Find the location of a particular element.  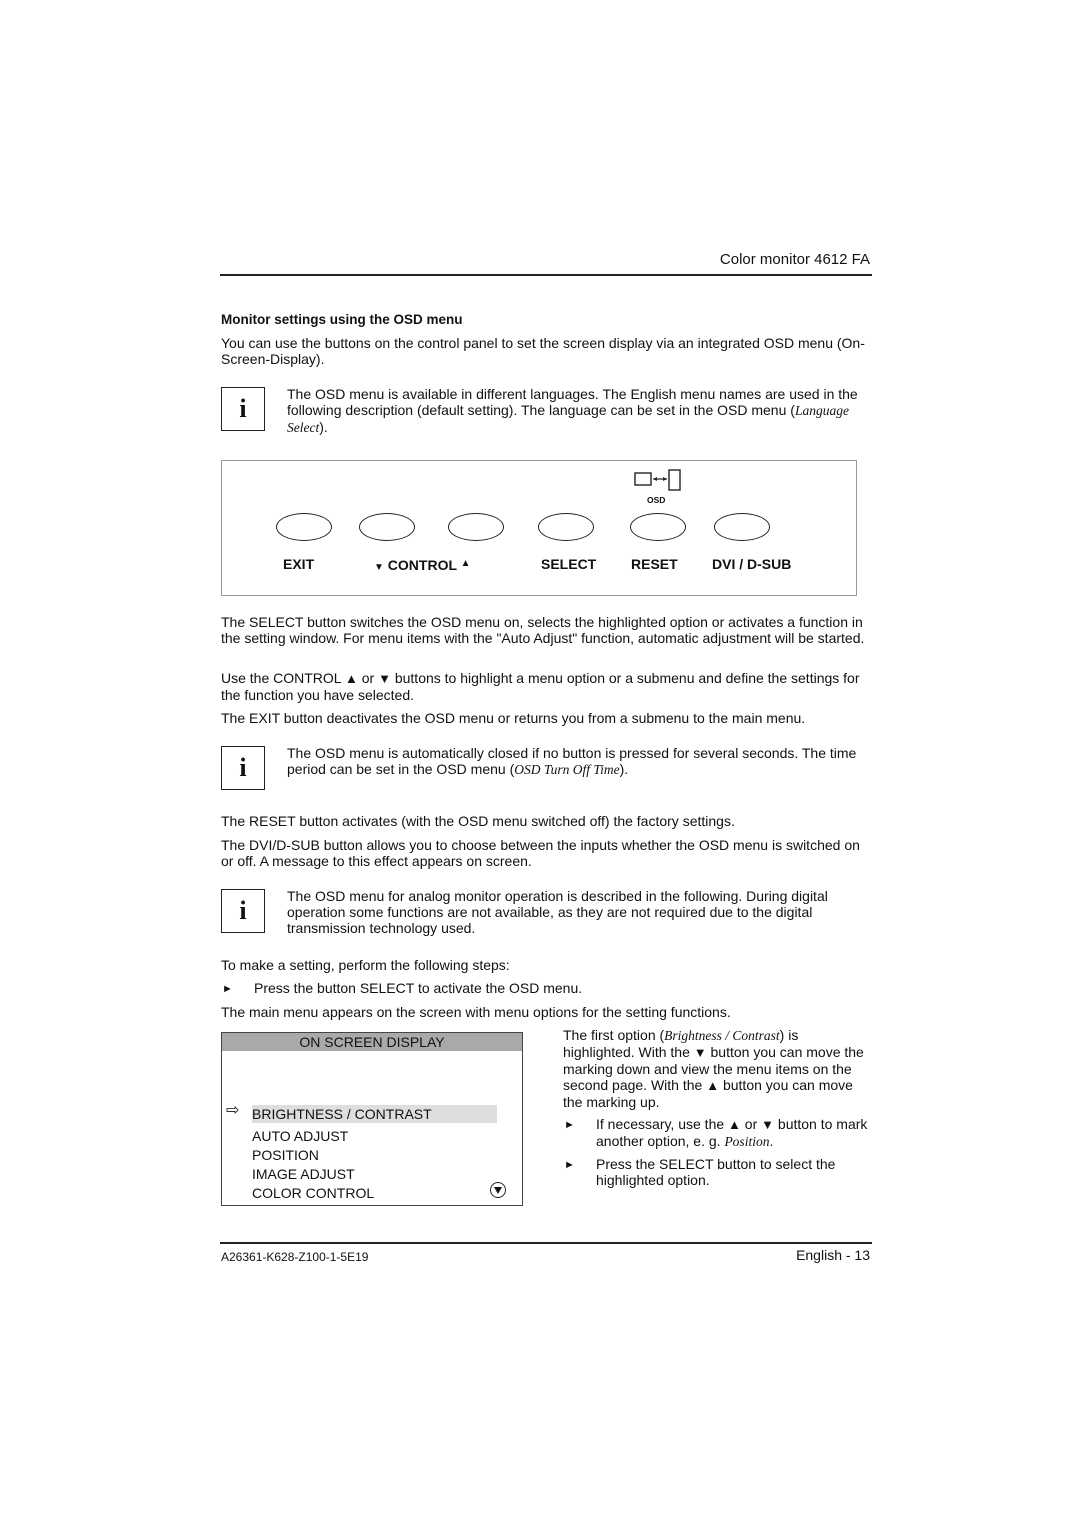

dvi-dsub-label: DVI / D-SUB is located at coordinates (752, 564).